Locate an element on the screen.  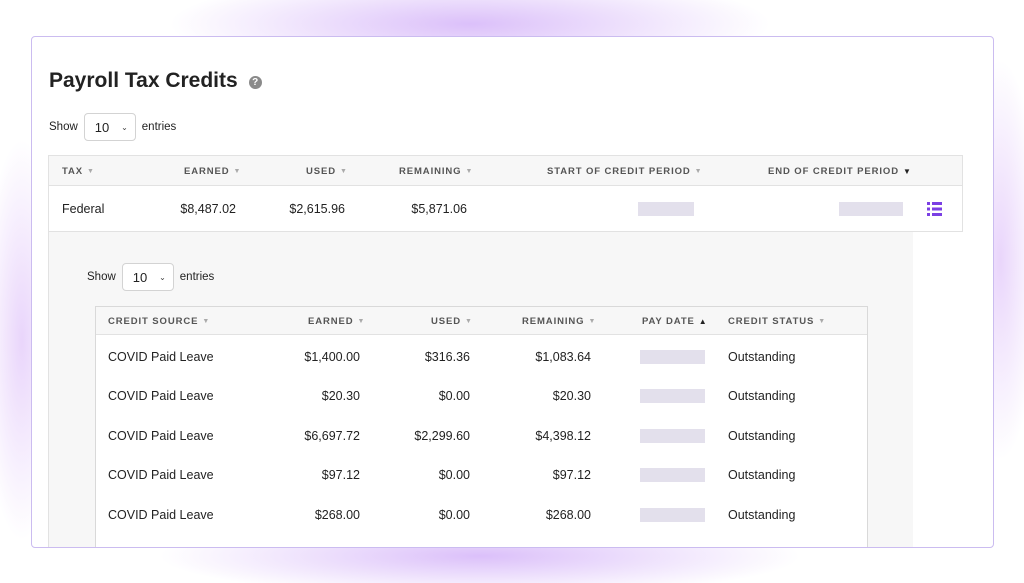
inner-entries-select: 10 ⌄ is located at coordinates (147, 277).